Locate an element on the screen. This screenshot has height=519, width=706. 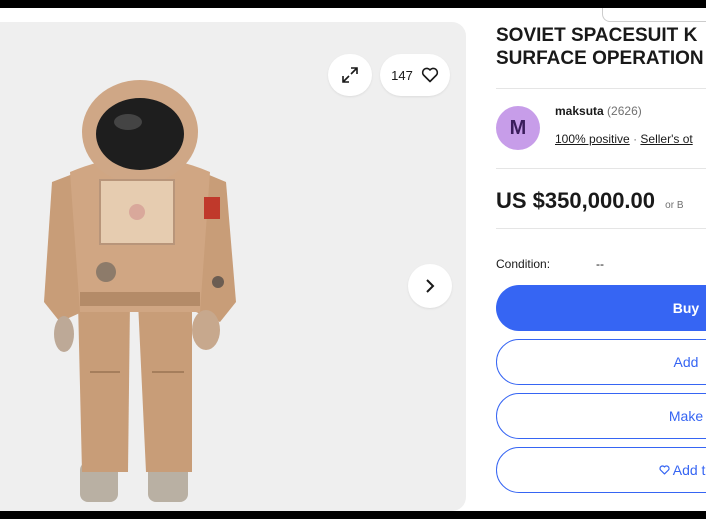
seller-other-items-link: Seller's ot is located at coordinates (666, 139).